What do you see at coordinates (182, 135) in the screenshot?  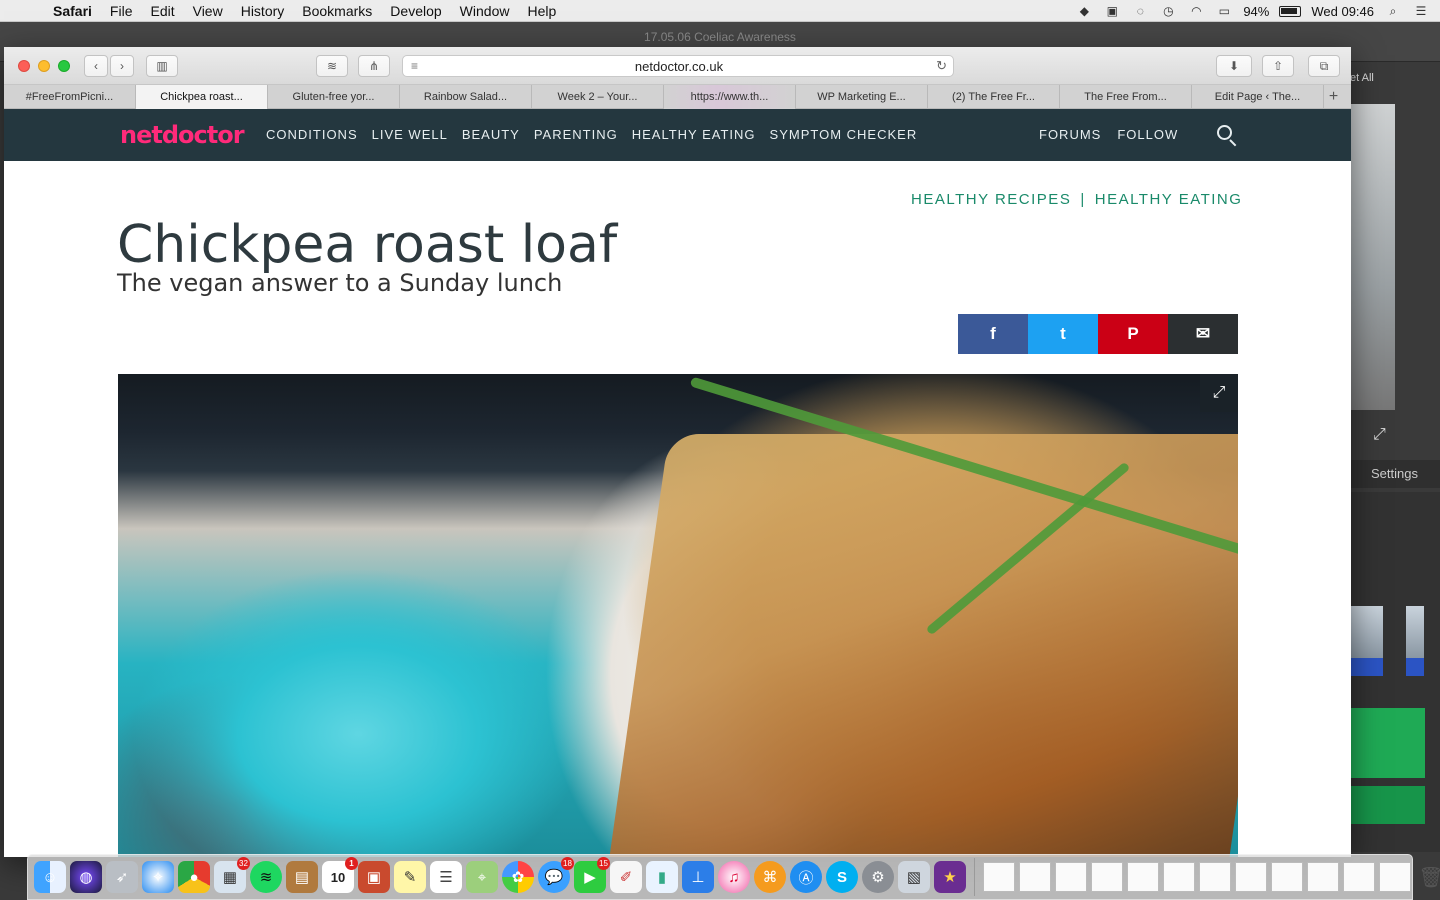 I see `site-logo: netdoctor` at bounding box center [182, 135].